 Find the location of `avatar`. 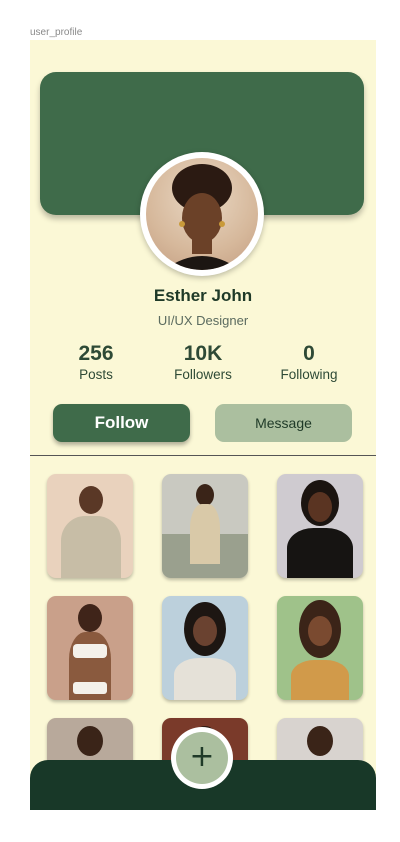

avatar is located at coordinates (202, 214).